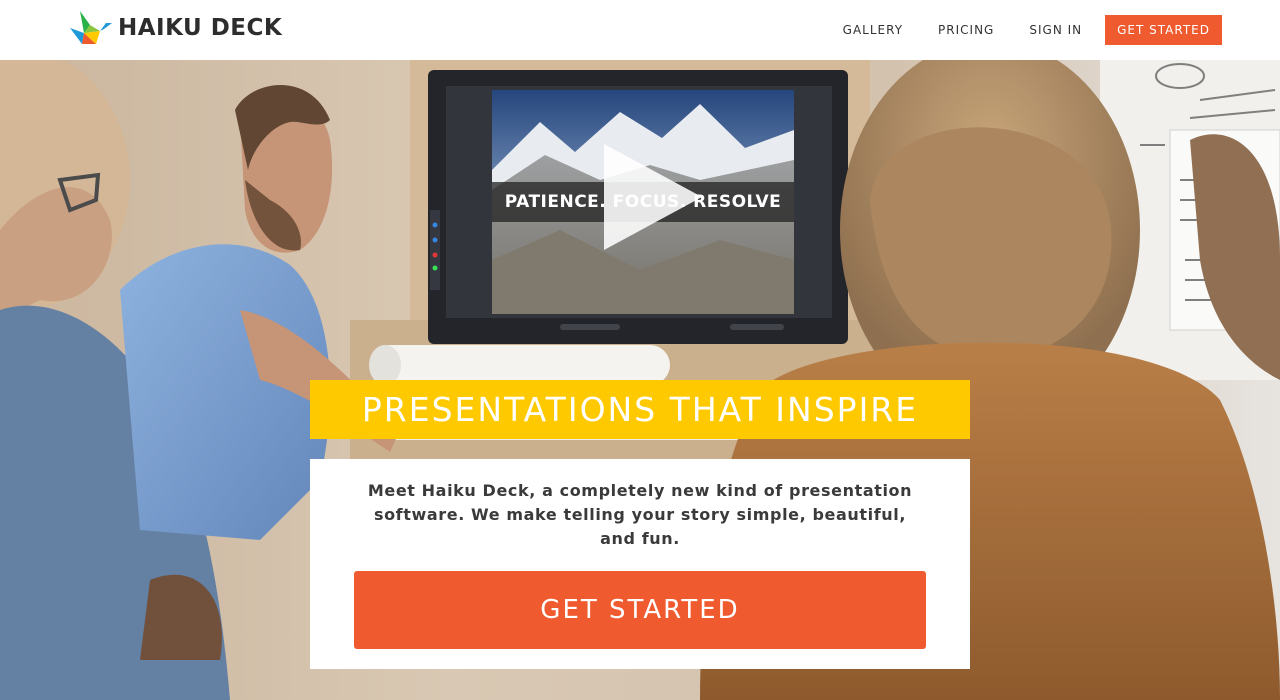 This screenshot has width=1280, height=700. Describe the element at coordinates (640, 610) in the screenshot. I see `hero-get-started-button: GET STARTED` at that location.